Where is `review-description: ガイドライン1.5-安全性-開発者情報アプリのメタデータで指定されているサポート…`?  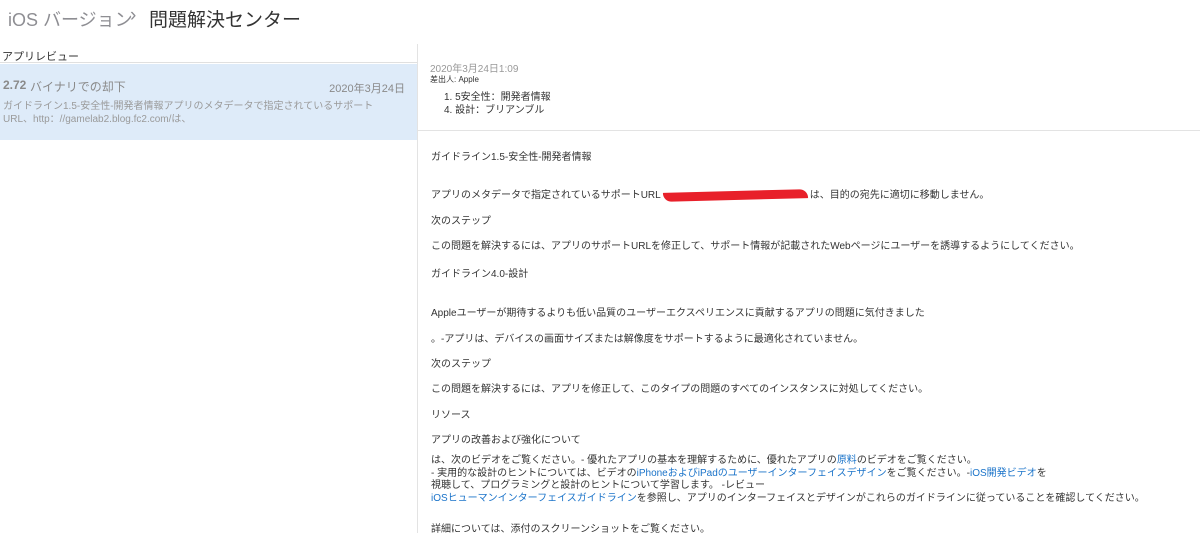
review-description: ガイドライン1.5-安全性-開発者情報アプリのメタデータで指定されているサポート… is located at coordinates (188, 113).